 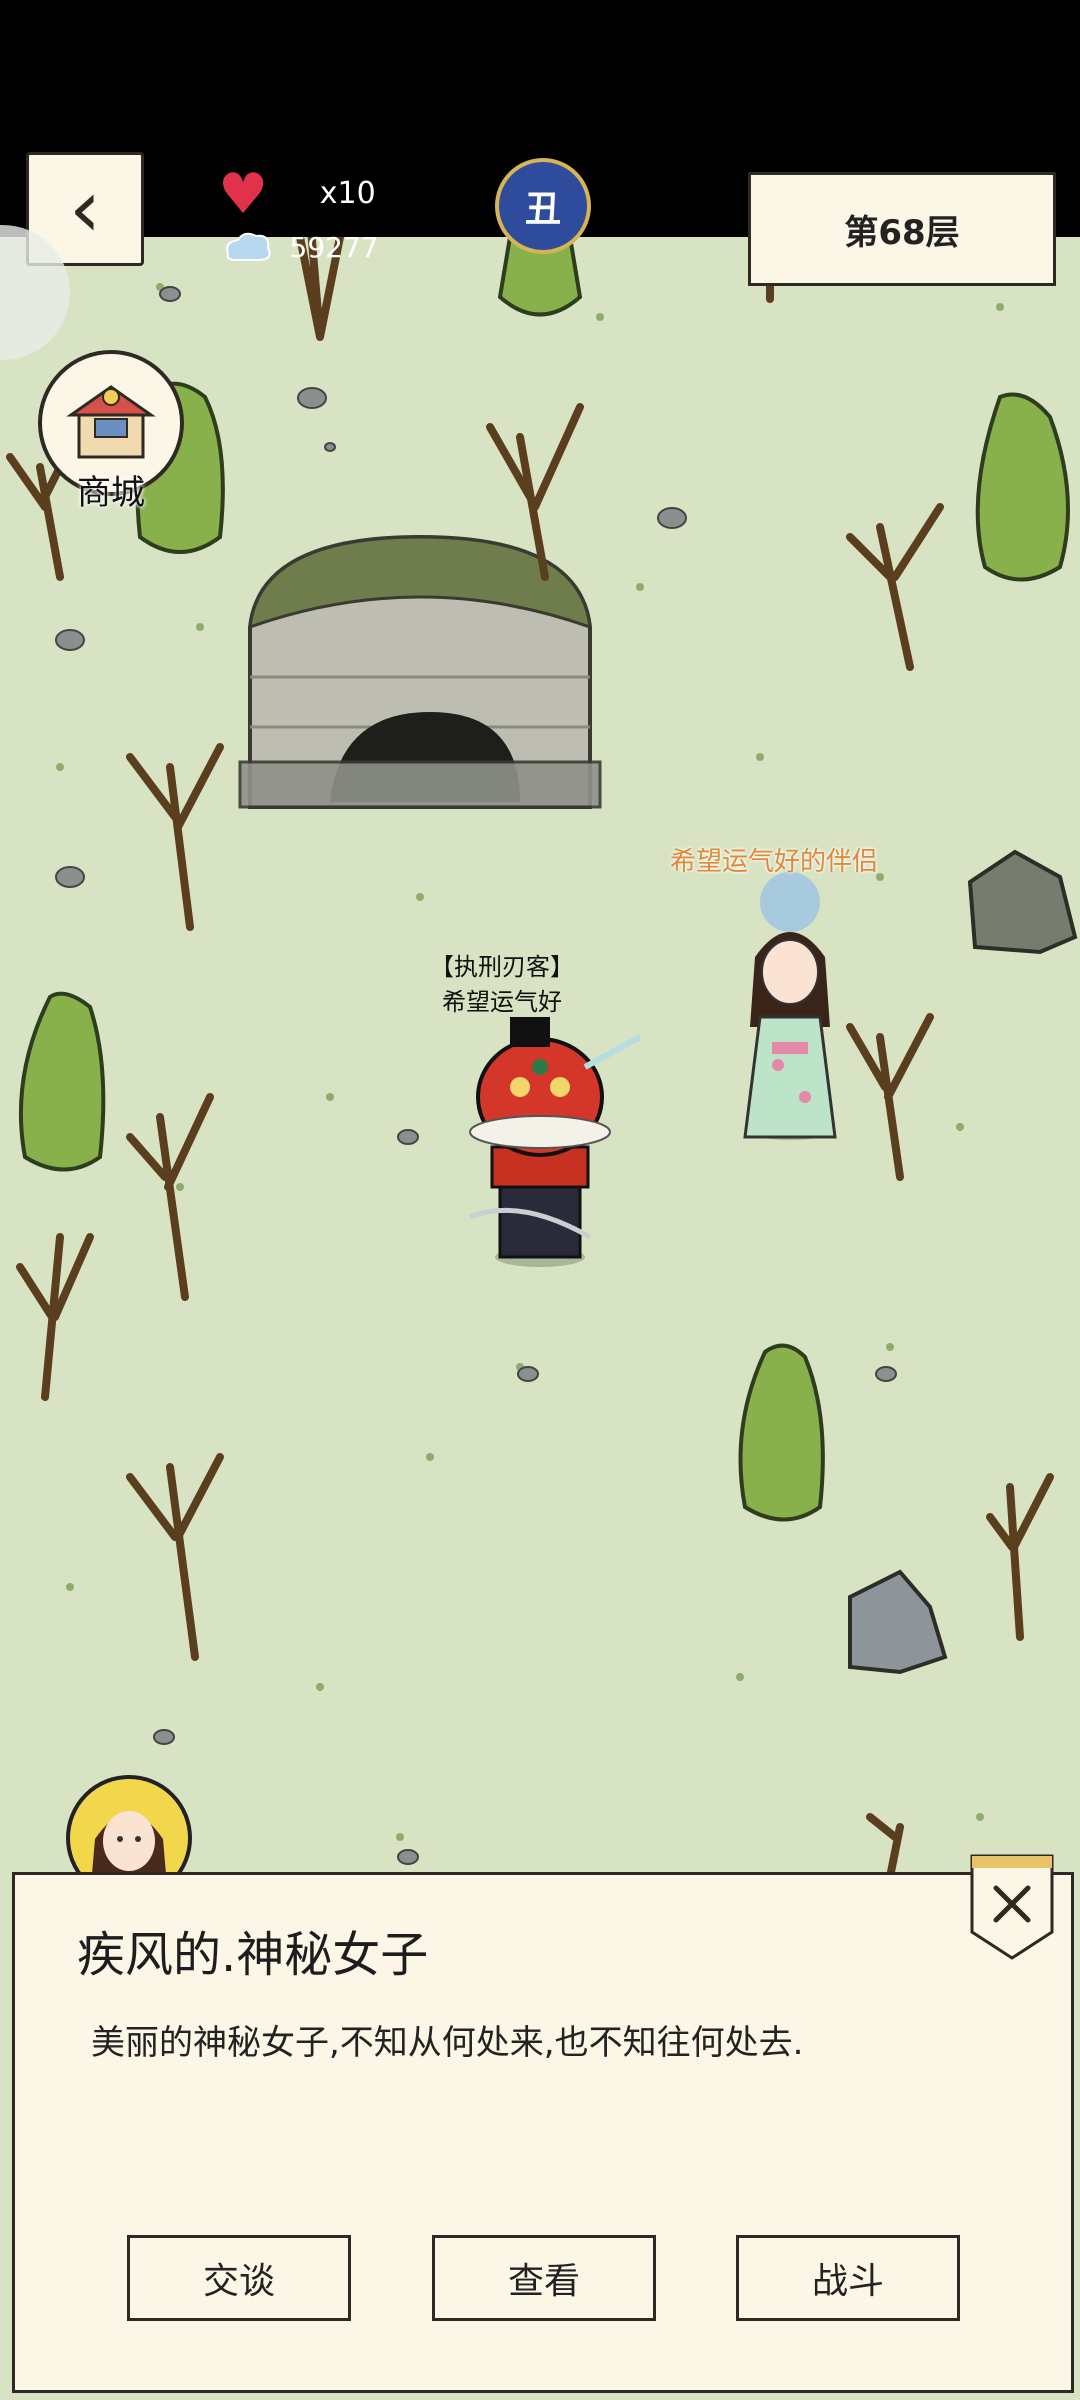 I want to click on fight-button: 战斗, so click(x=848, y=2278).